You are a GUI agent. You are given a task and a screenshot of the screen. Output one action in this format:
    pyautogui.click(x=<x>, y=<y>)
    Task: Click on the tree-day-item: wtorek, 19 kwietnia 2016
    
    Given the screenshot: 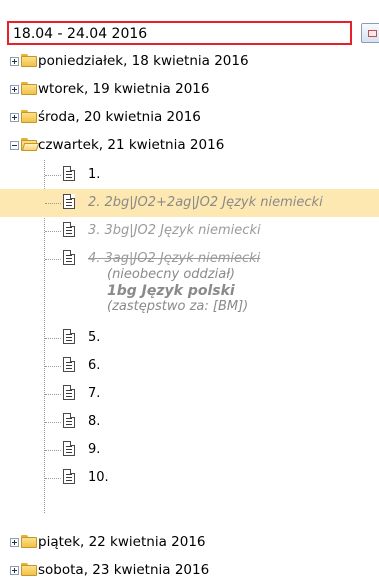 What is the action you would take?
    pyautogui.click(x=189, y=90)
    